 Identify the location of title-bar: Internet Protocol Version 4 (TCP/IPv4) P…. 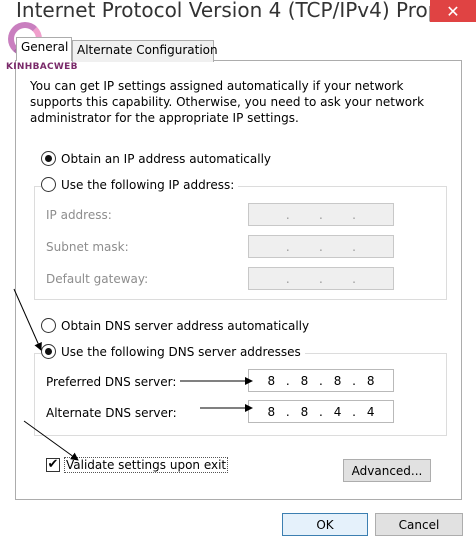
(238, 15).